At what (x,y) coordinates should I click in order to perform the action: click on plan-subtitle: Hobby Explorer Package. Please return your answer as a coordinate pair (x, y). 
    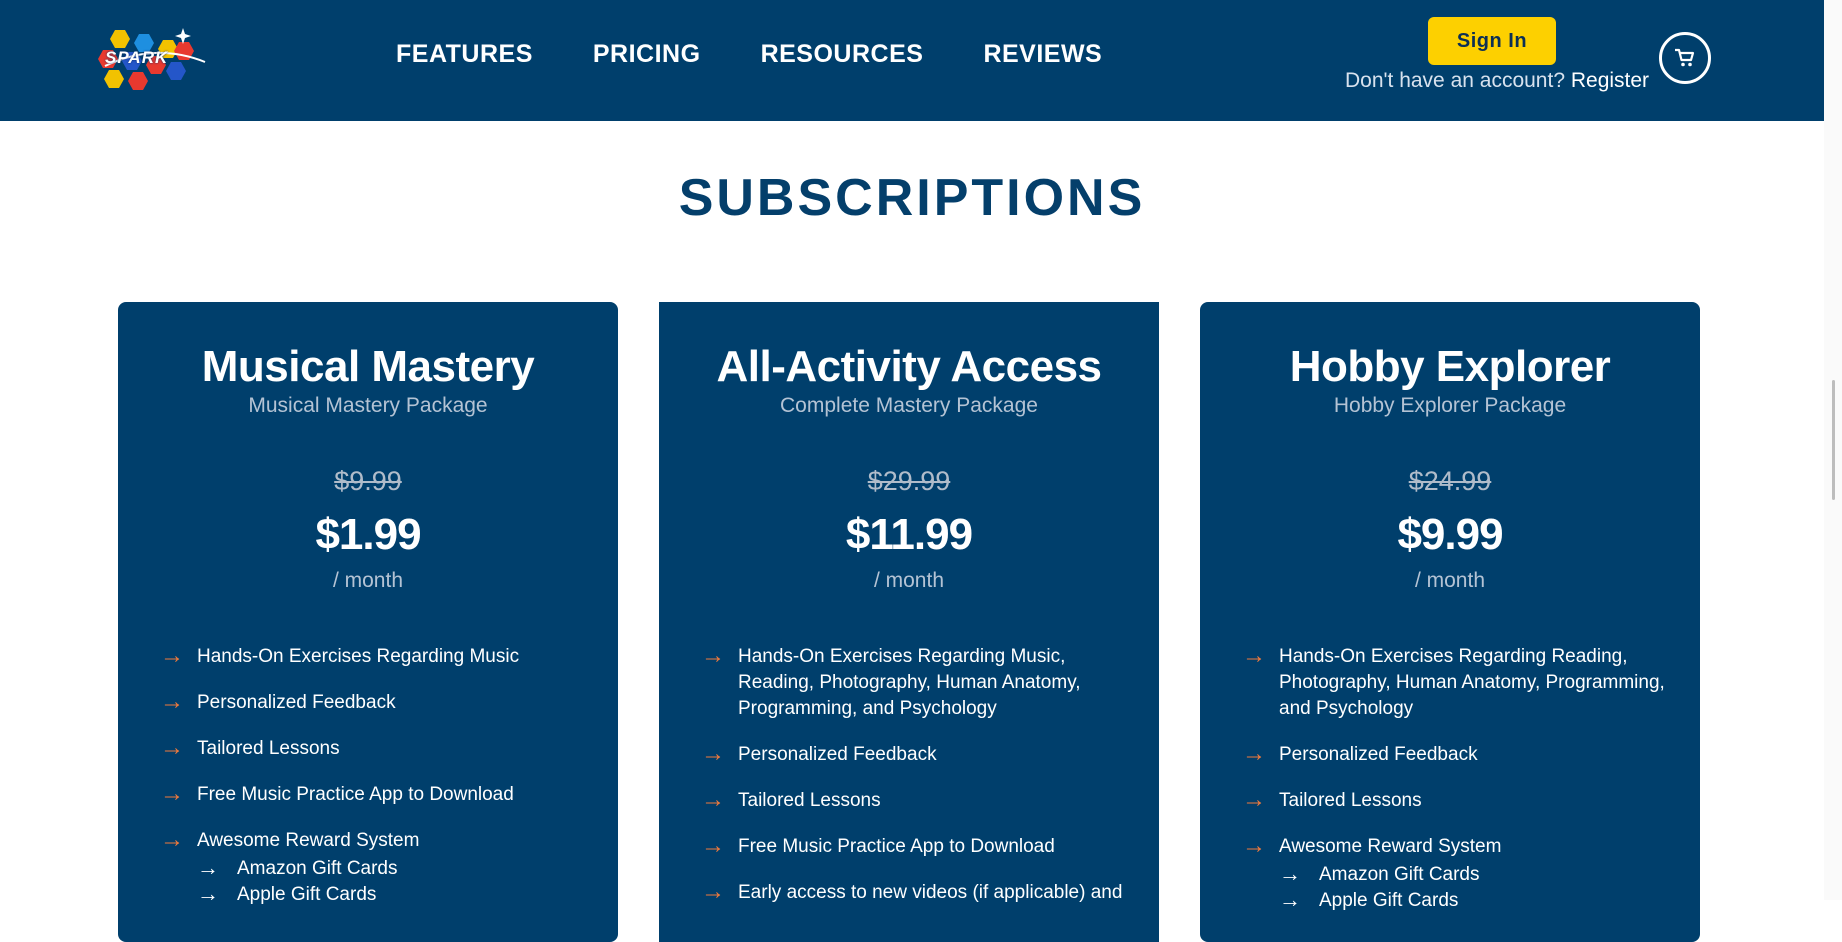
    Looking at the image, I should click on (1450, 405).